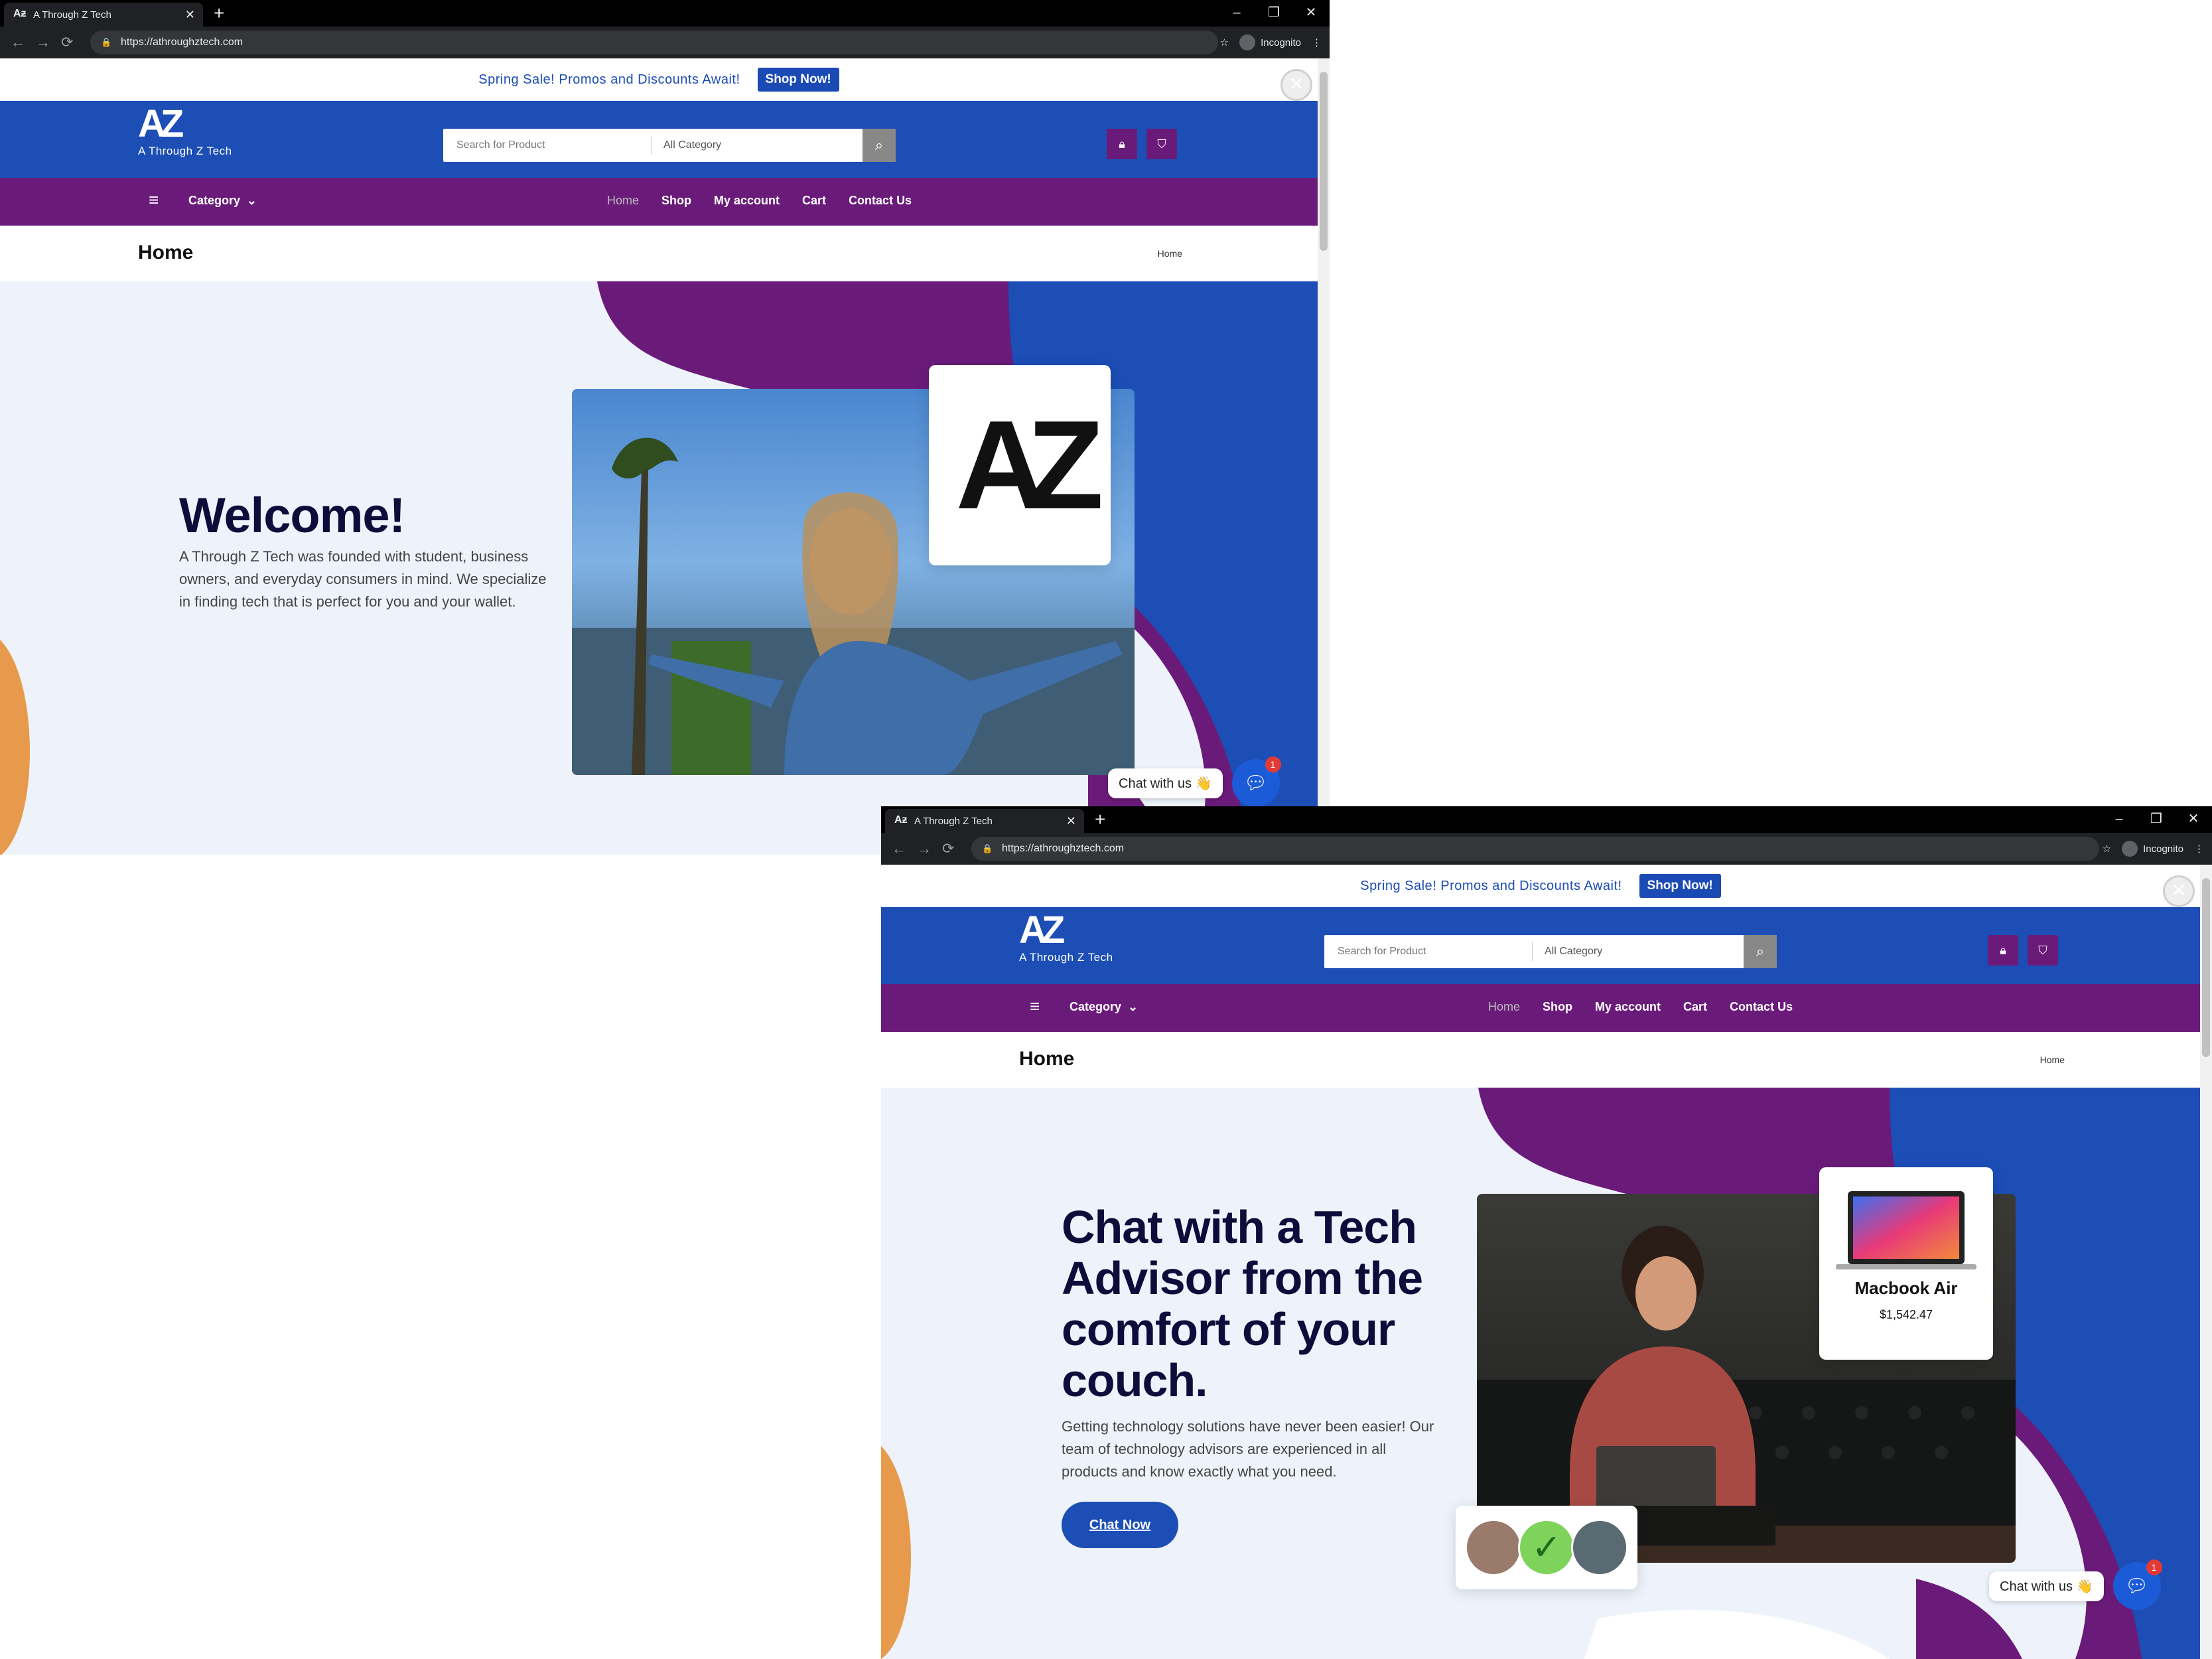  I want to click on incognito-label: Incognito, so click(2163, 849).